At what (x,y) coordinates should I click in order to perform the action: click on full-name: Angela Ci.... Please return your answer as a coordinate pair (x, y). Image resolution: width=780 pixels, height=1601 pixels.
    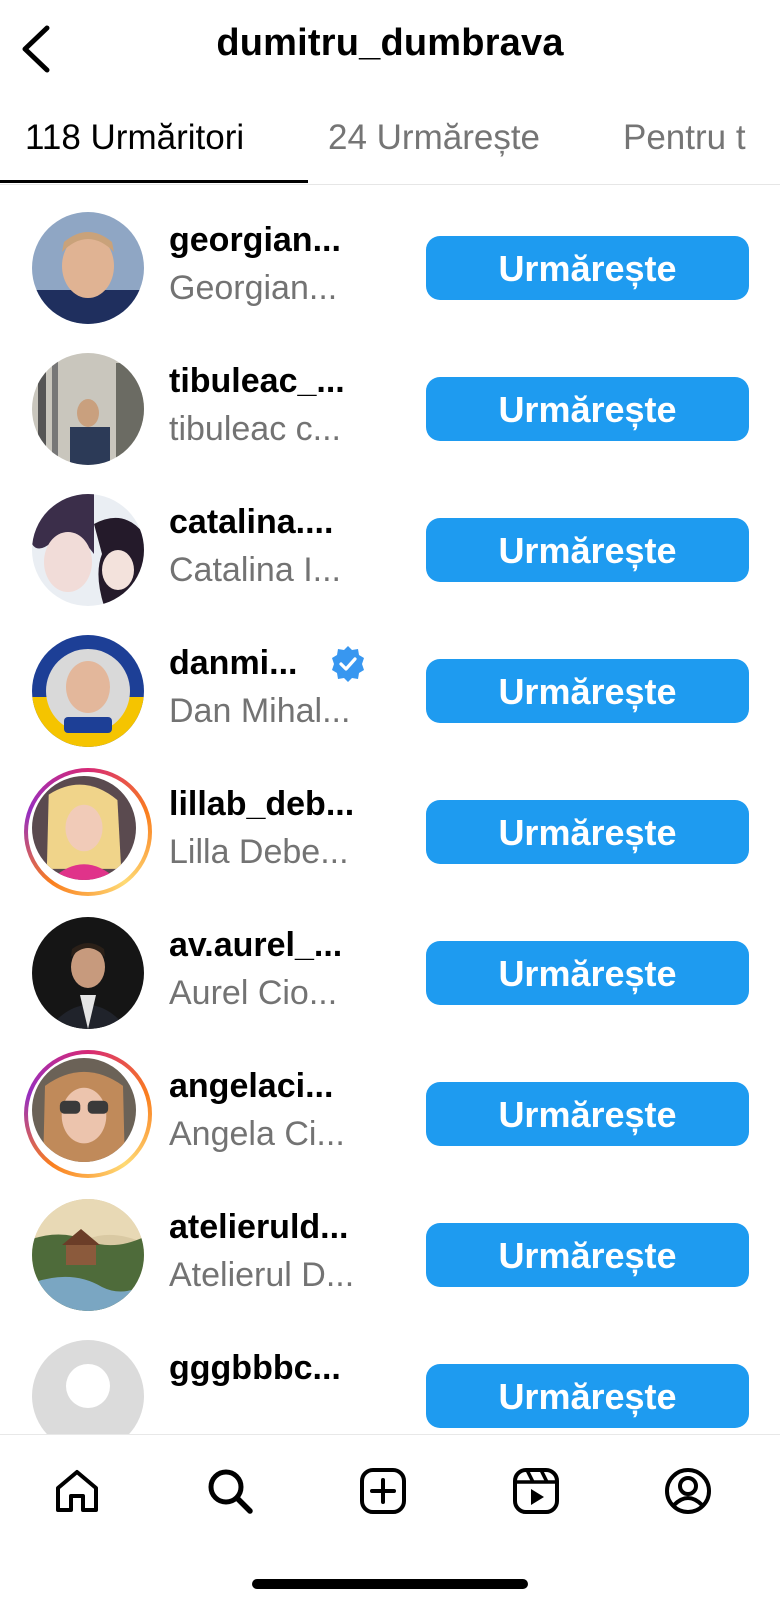
    Looking at the image, I should click on (257, 1134).